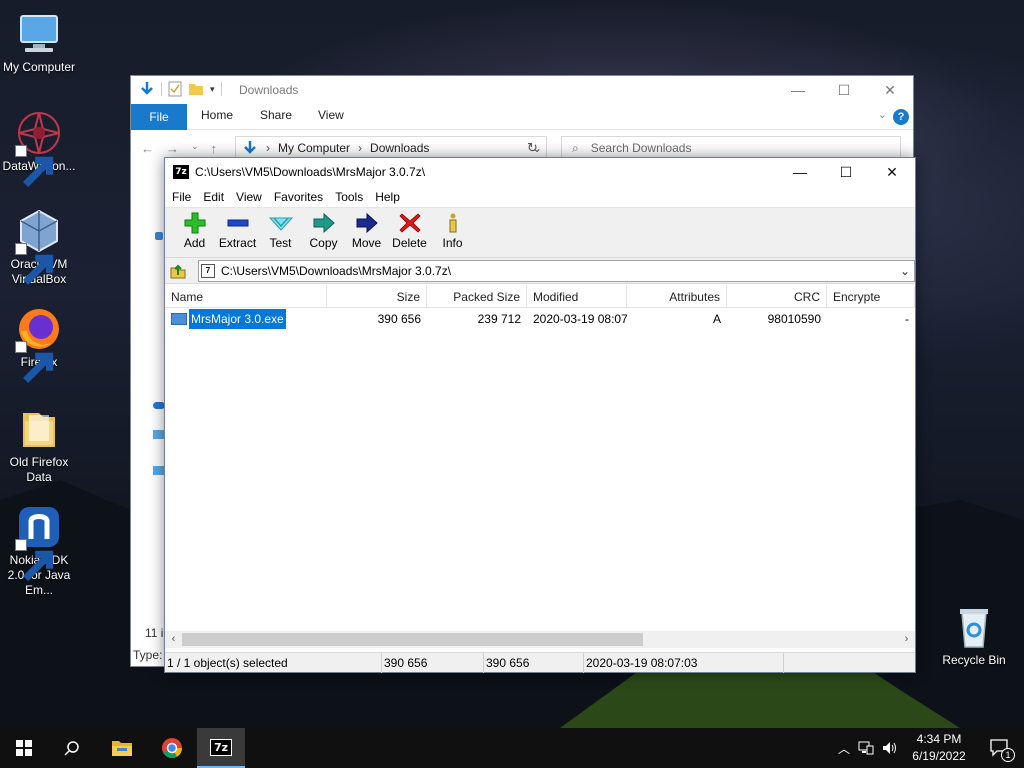 This screenshot has width=1024, height=768. What do you see at coordinates (522, 90) in the screenshot?
I see `explorer-titlebar: ▾ Downloads — ☐ ✕` at bounding box center [522, 90].